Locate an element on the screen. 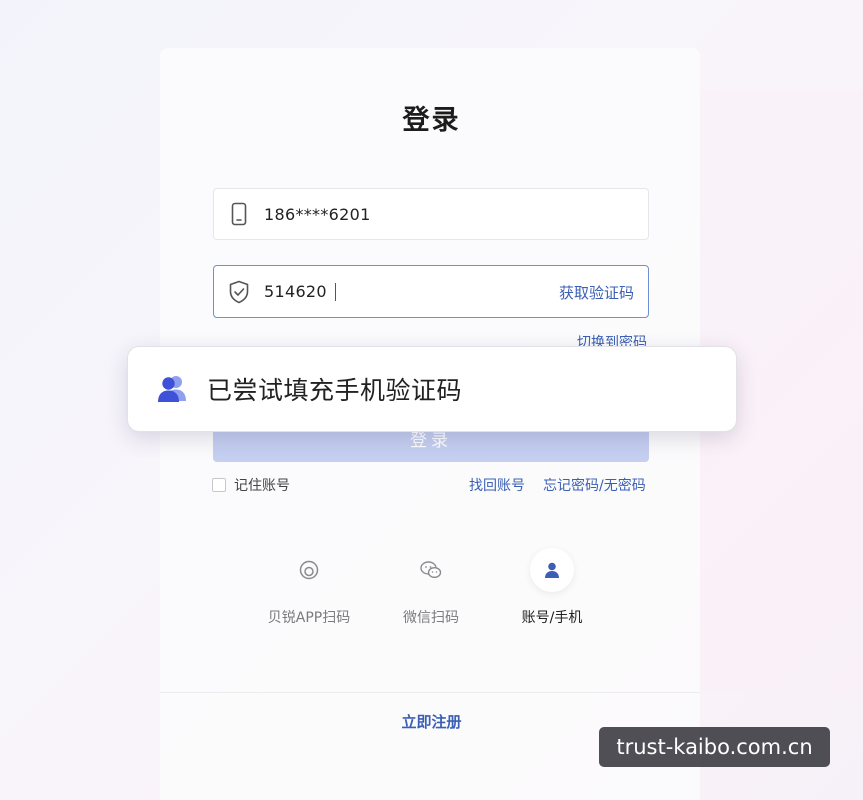  remember-label: 记住账号 is located at coordinates (262, 486).